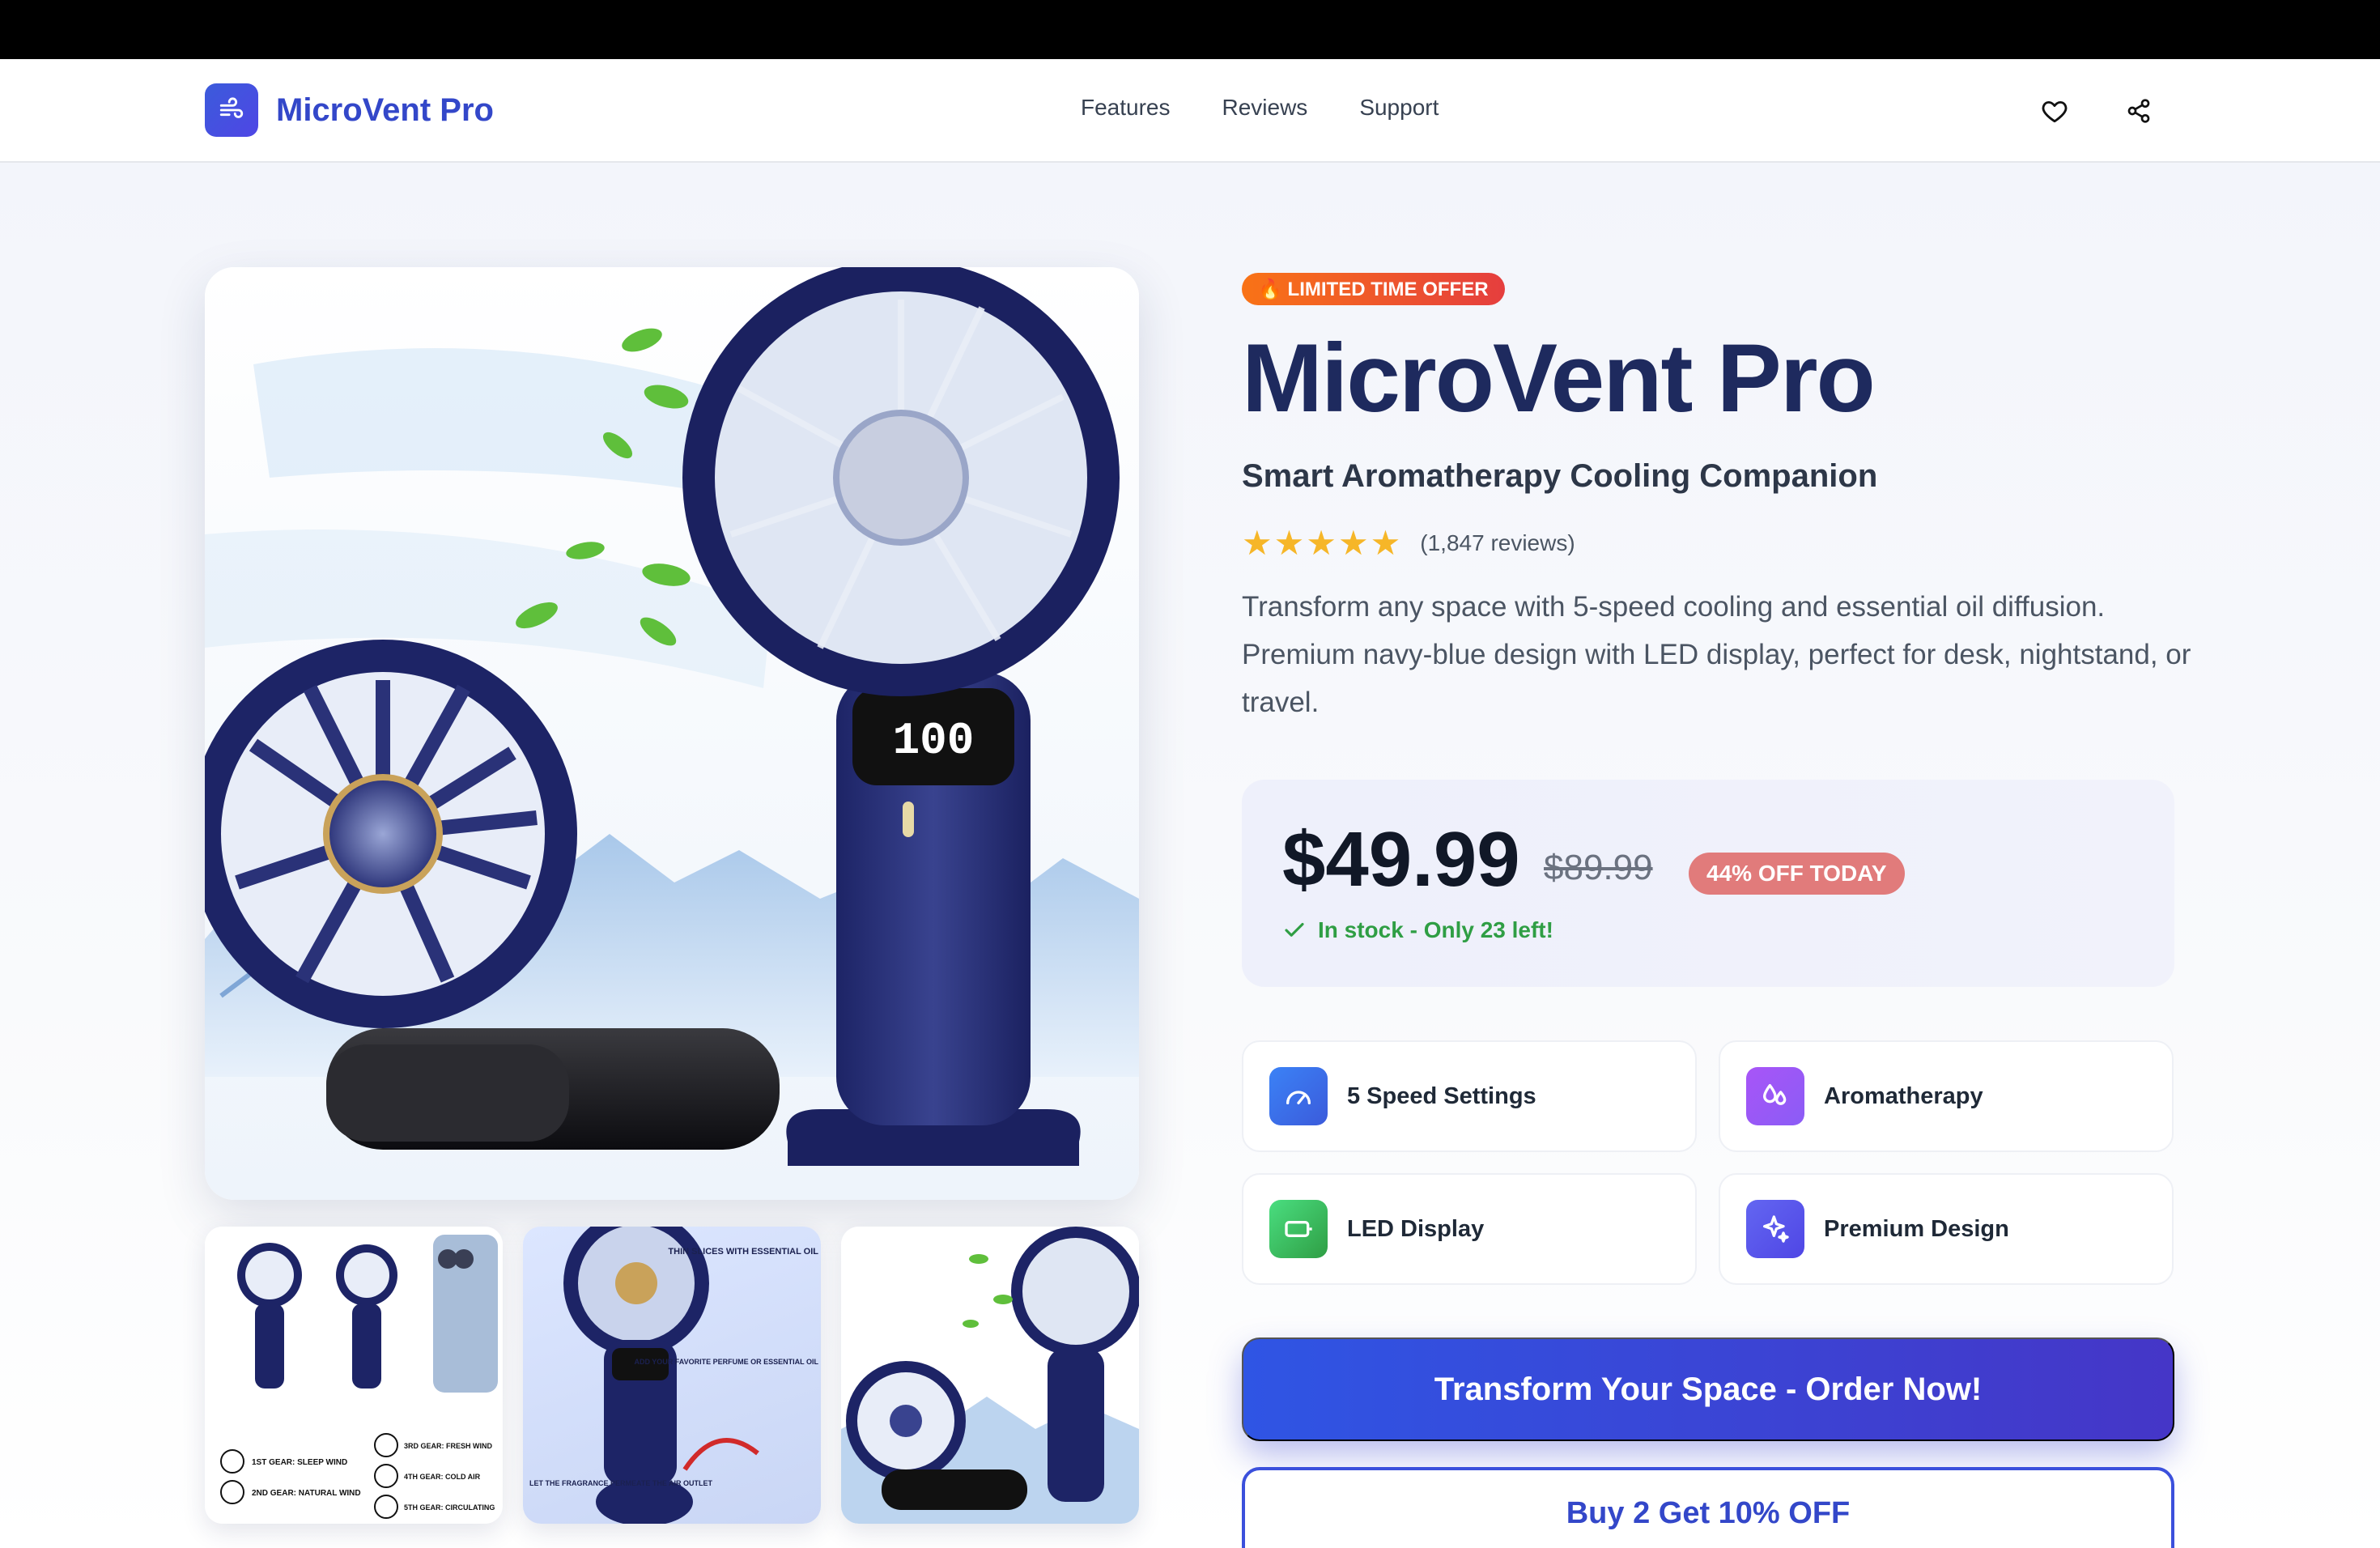  Describe the element at coordinates (1775, 1229) in the screenshot. I see `sparkles-icon` at that location.